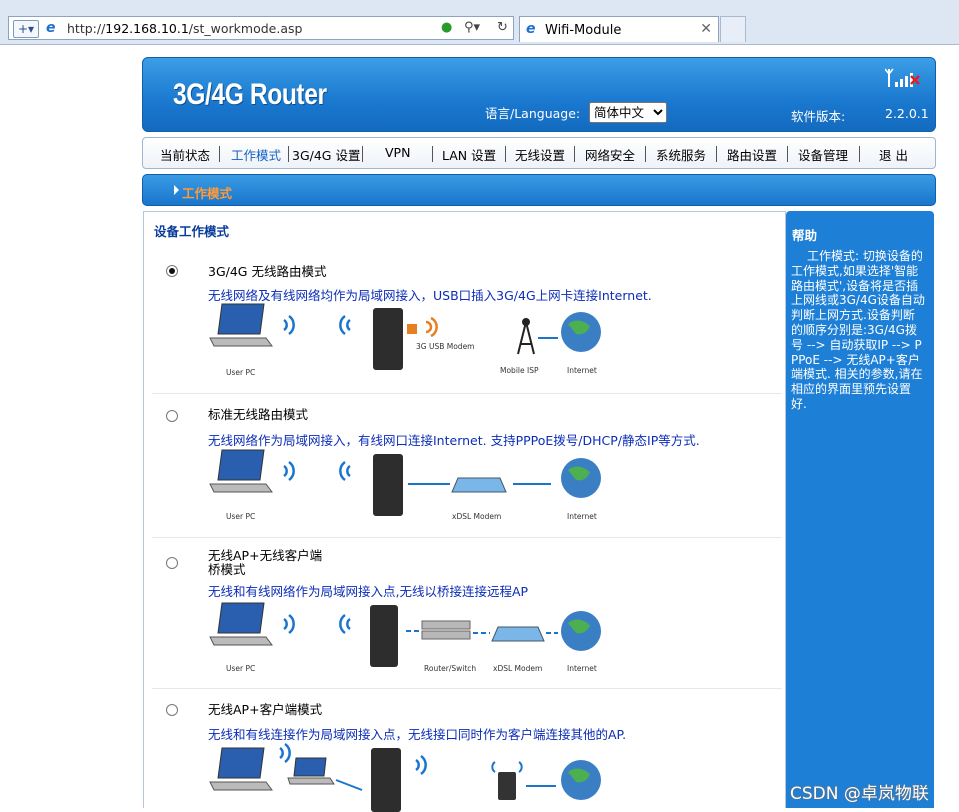 This screenshot has width=959, height=812. What do you see at coordinates (893, 154) in the screenshot?
I see `menu-logout: 退 出` at bounding box center [893, 154].